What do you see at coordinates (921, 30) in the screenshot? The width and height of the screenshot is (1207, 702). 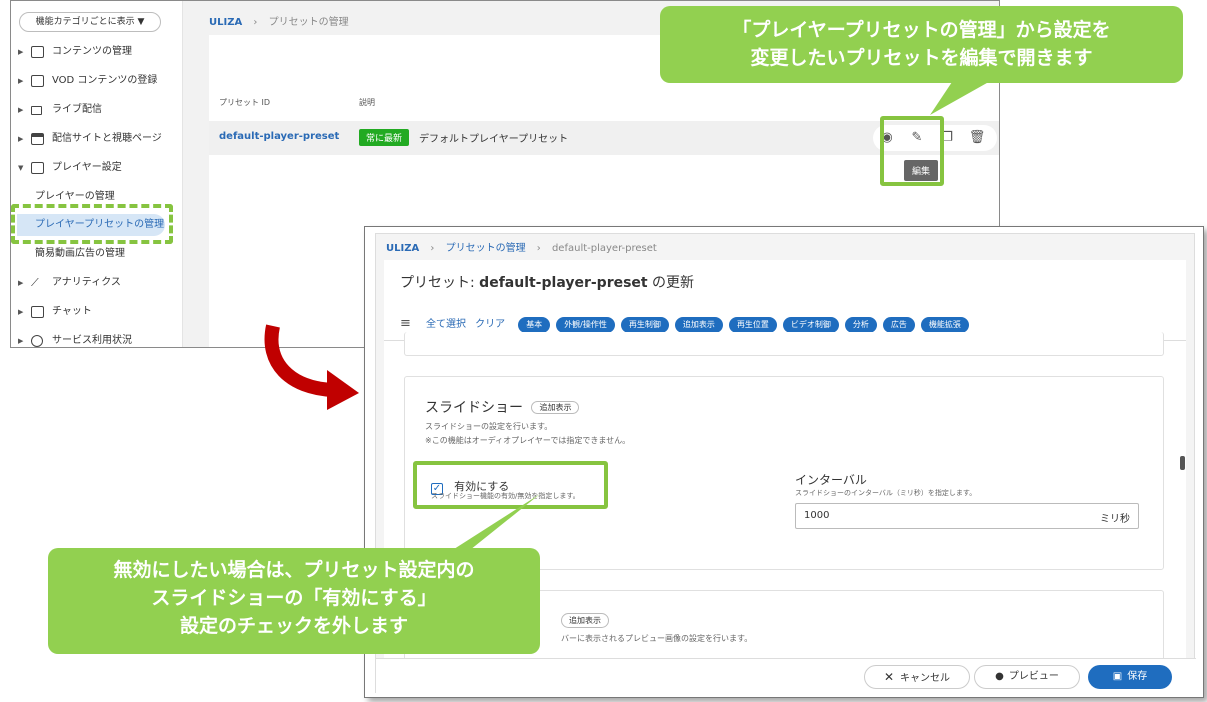 I see `callout-top-line1: 「プレイヤープリセットの管理」から設定を` at bounding box center [921, 30].